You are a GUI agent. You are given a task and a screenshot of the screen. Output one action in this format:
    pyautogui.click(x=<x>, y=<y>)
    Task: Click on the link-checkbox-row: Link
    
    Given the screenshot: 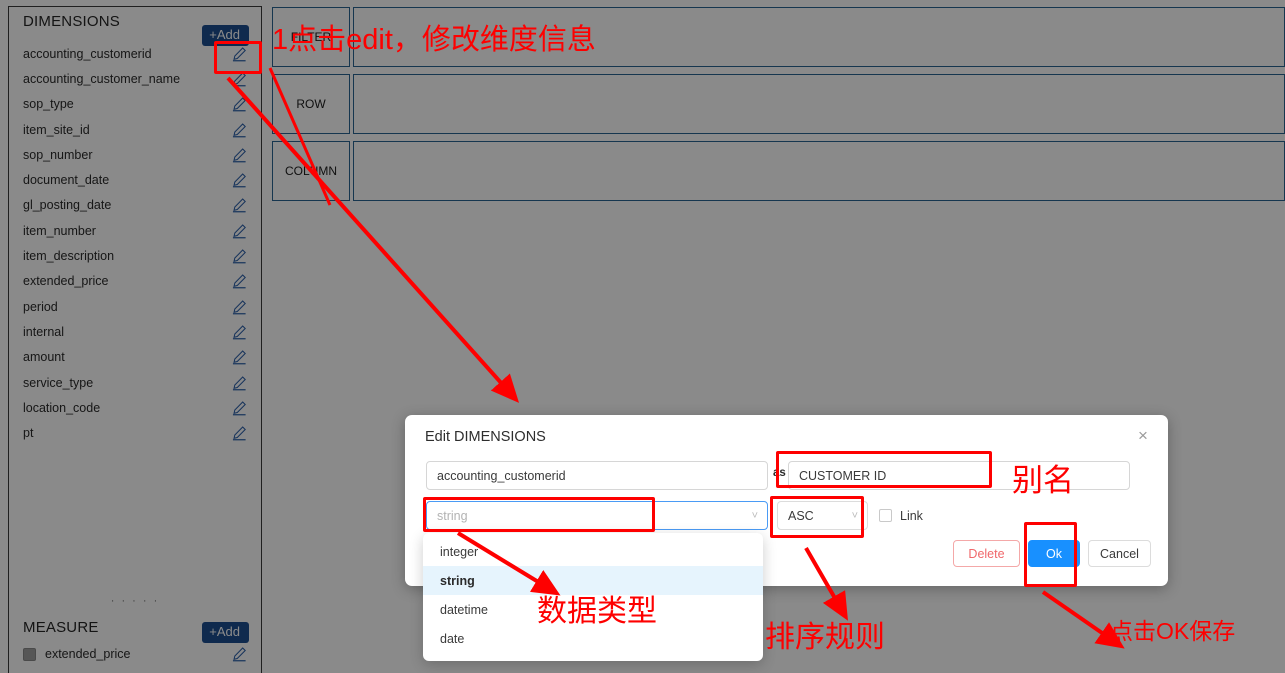 What is the action you would take?
    pyautogui.click(x=901, y=515)
    